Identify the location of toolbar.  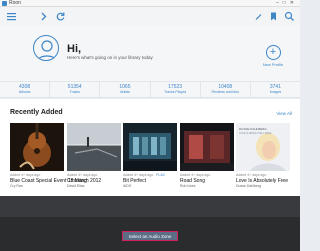
(150, 16).